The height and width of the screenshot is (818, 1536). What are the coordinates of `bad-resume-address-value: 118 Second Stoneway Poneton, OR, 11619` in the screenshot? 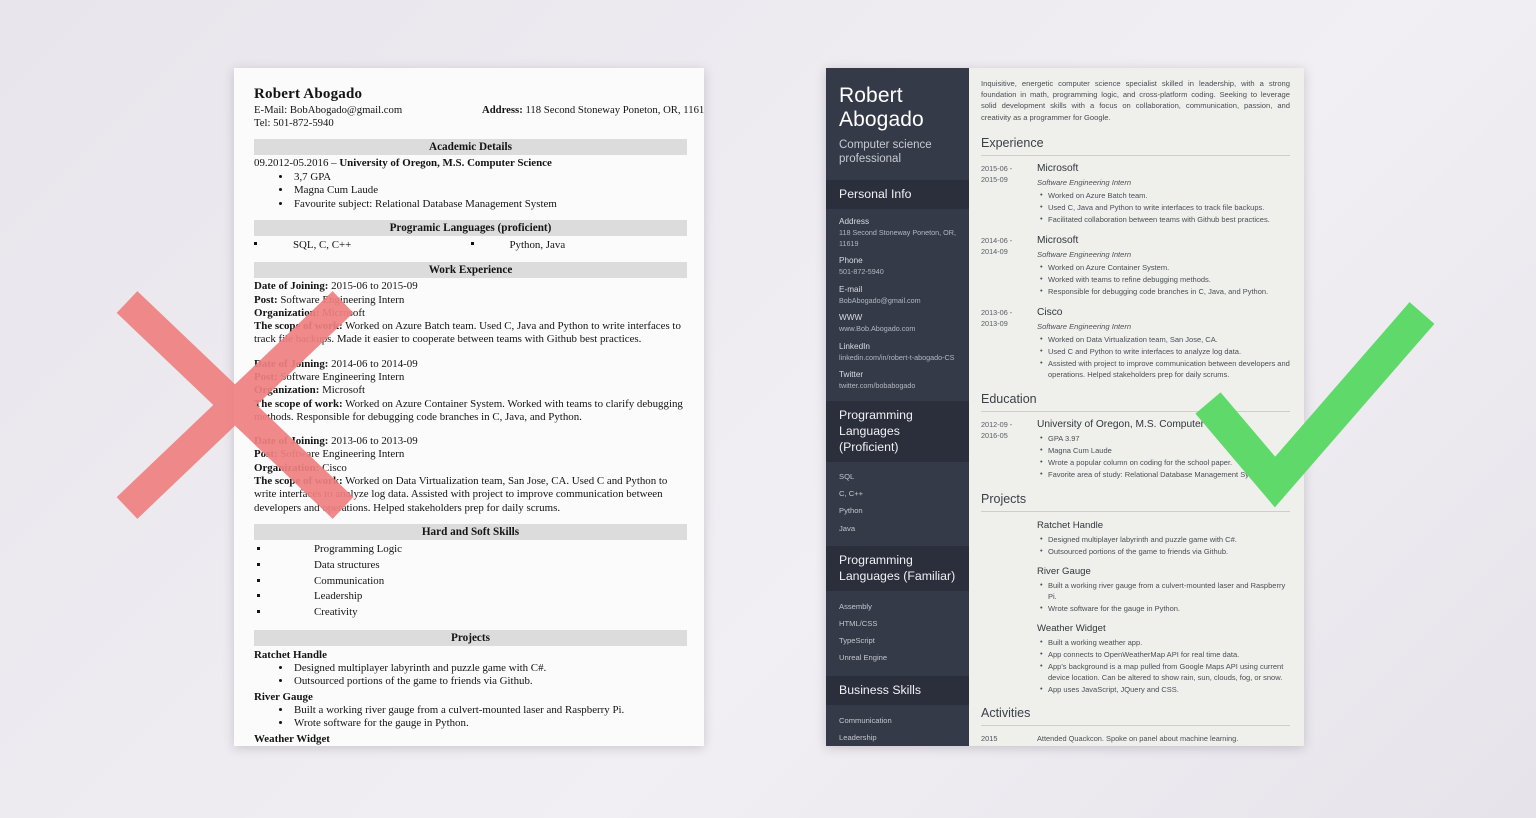 It's located at (614, 110).